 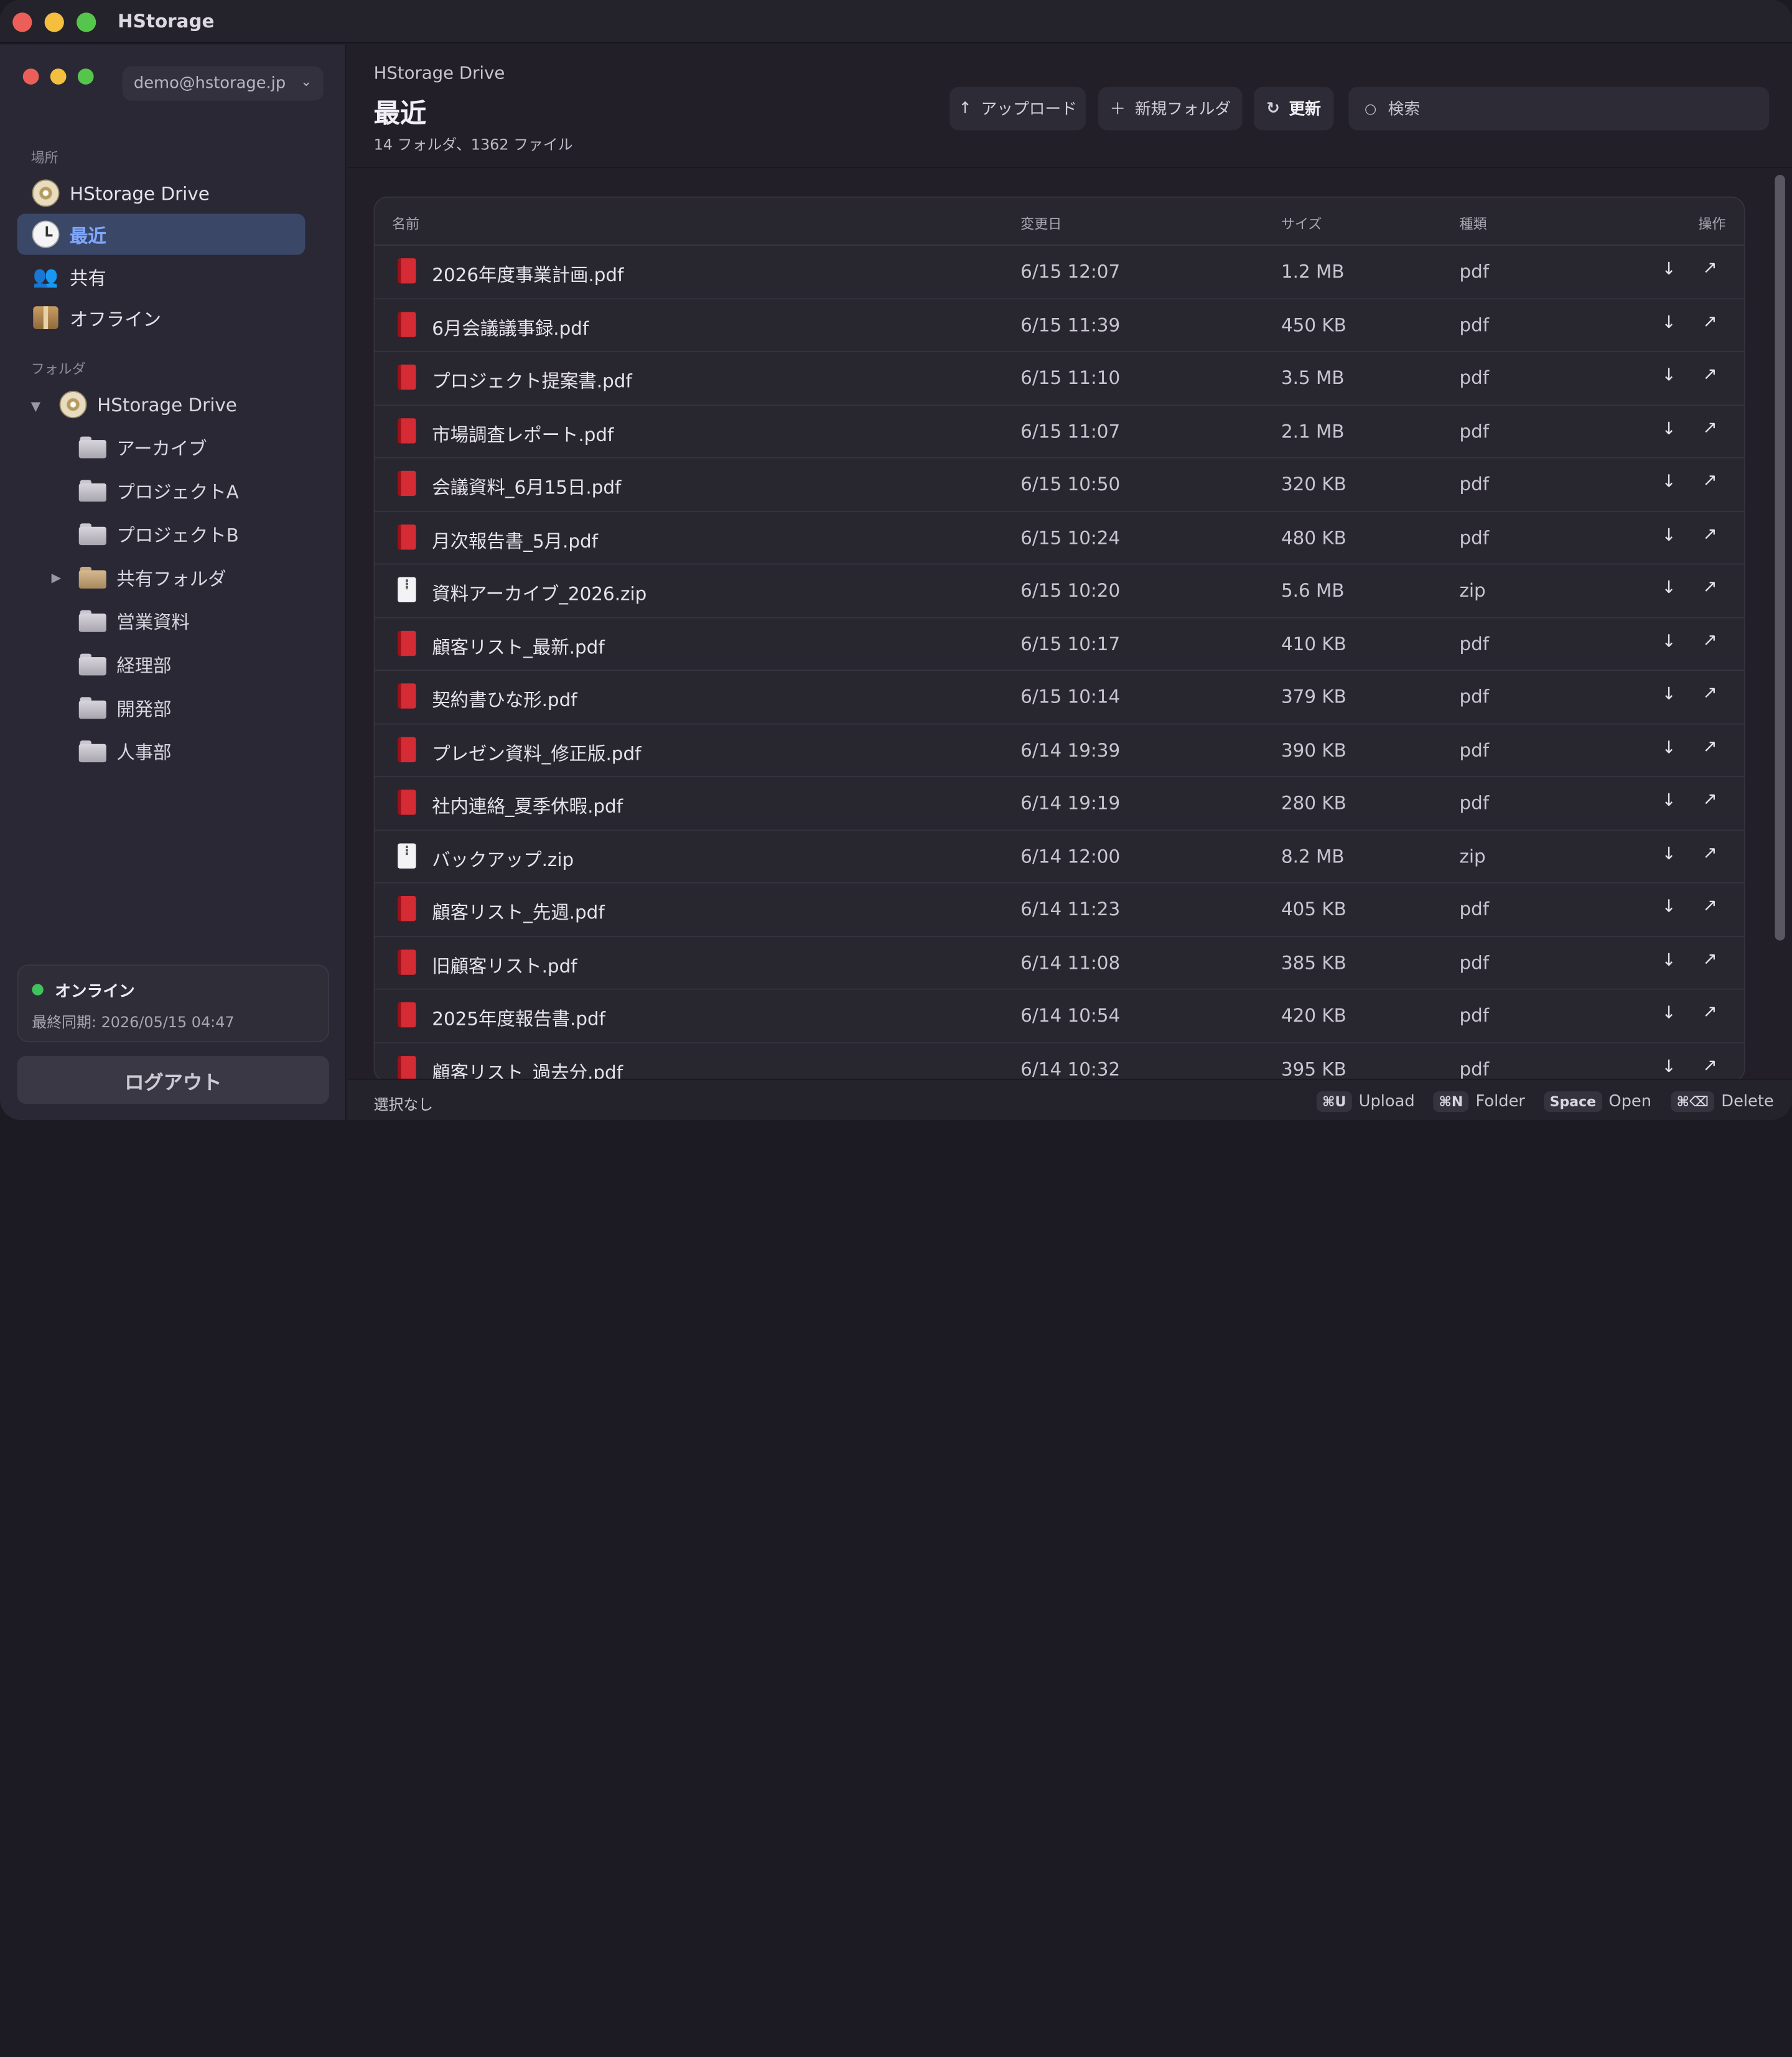 I want to click on table-row: プレゼン資料_修正版.pdf 6/14 19:39 390 KB pdf ↓ ↗, so click(x=1059, y=750).